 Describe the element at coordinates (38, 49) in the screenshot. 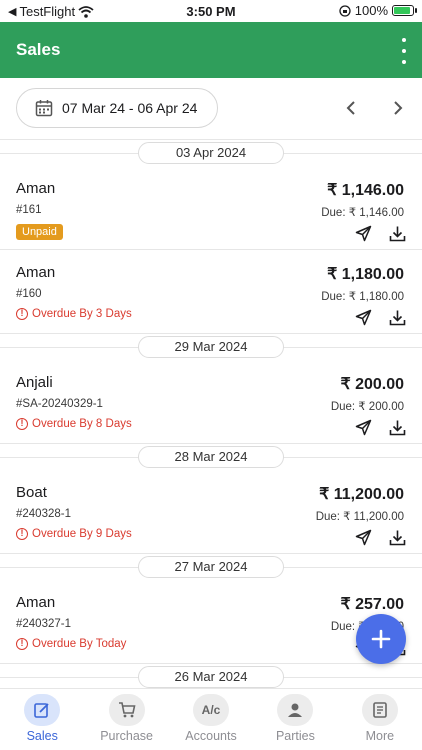

I see `page-title: Sales` at that location.